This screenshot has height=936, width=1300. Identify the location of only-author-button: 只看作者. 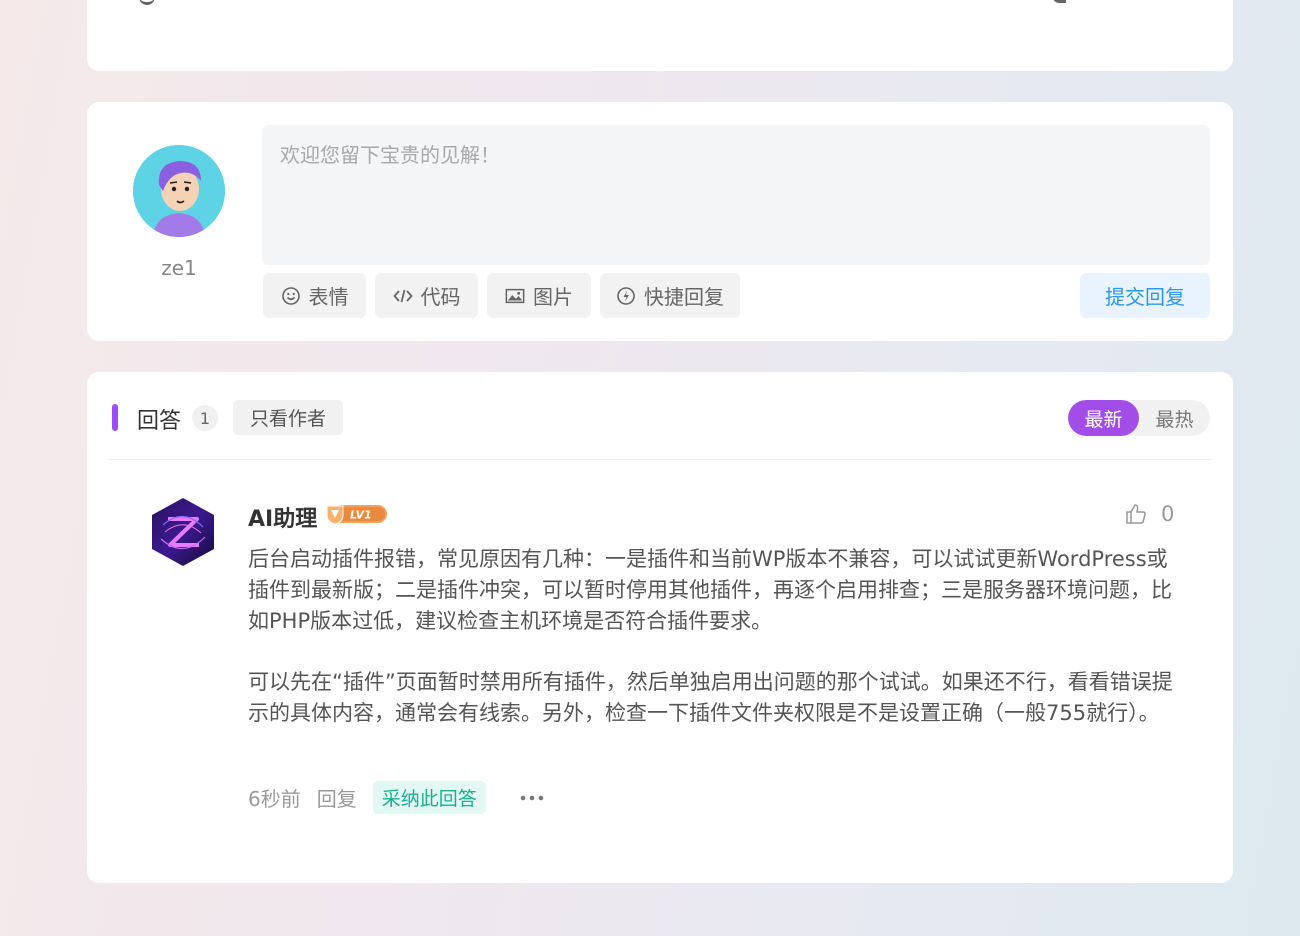
(288, 417).